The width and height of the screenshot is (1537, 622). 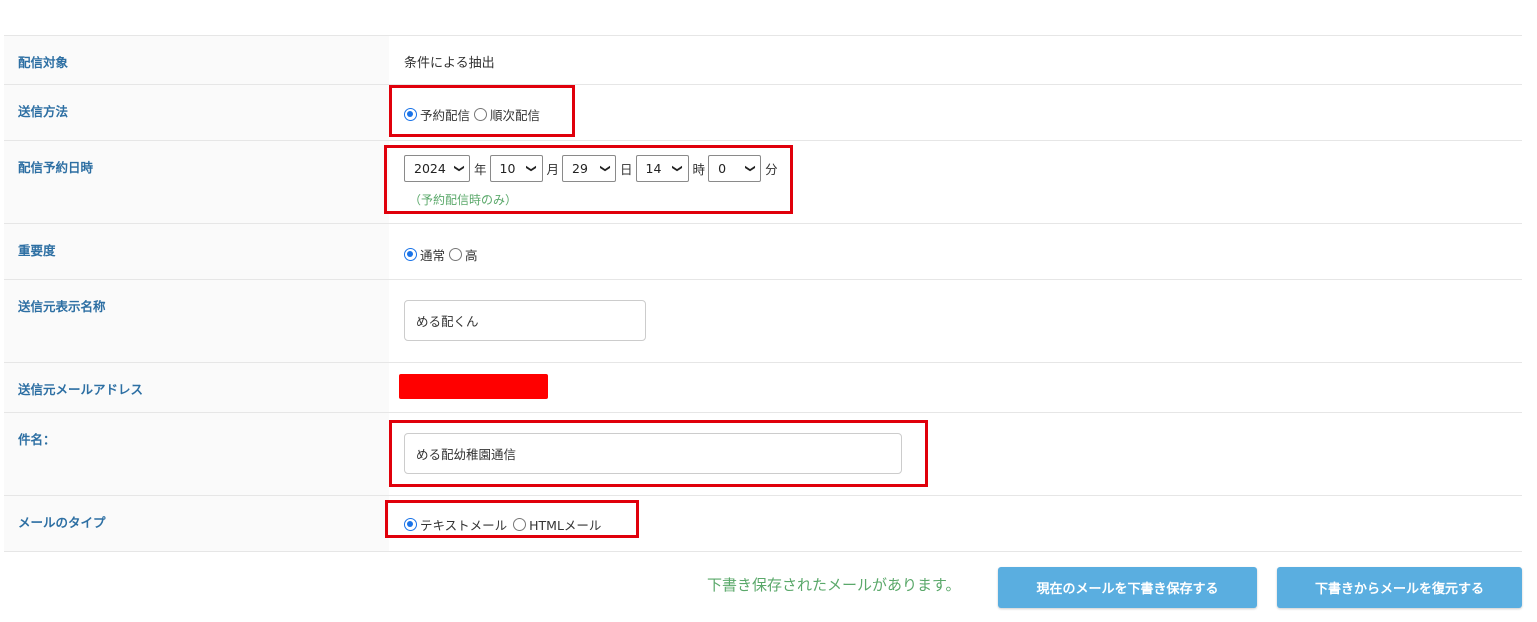 What do you see at coordinates (763, 251) in the screenshot?
I see `row-importance: 重要度 通常 高` at bounding box center [763, 251].